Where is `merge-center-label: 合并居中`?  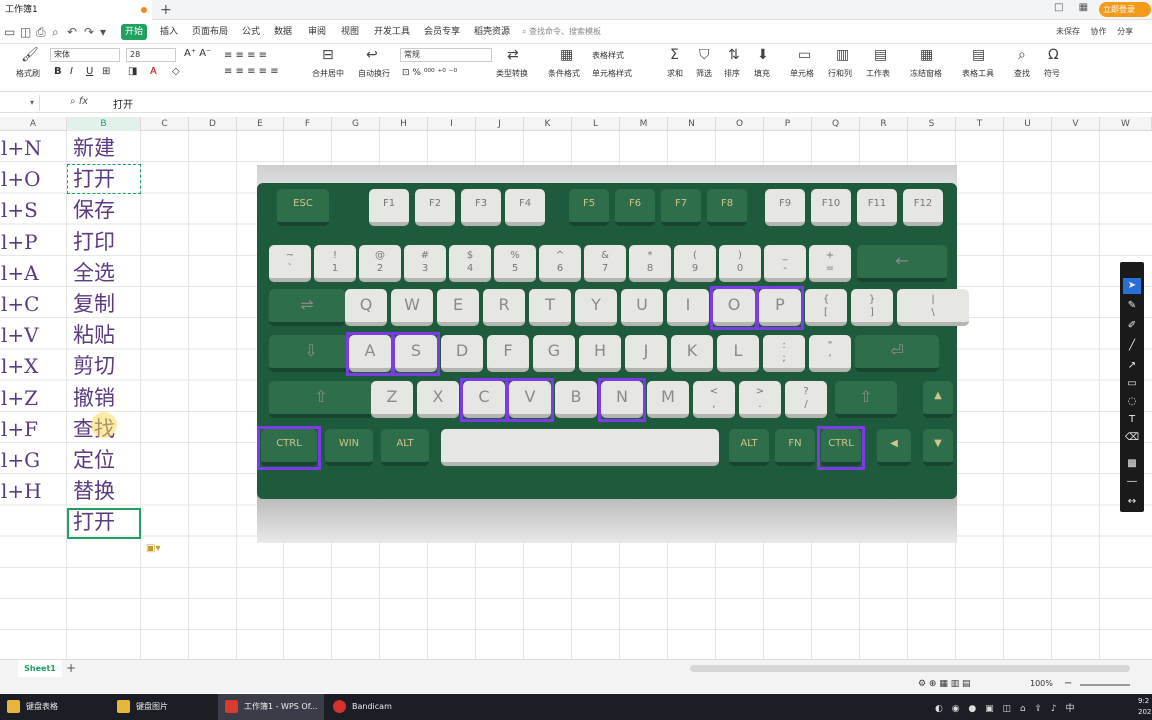 merge-center-label: 合并居中 is located at coordinates (328, 73).